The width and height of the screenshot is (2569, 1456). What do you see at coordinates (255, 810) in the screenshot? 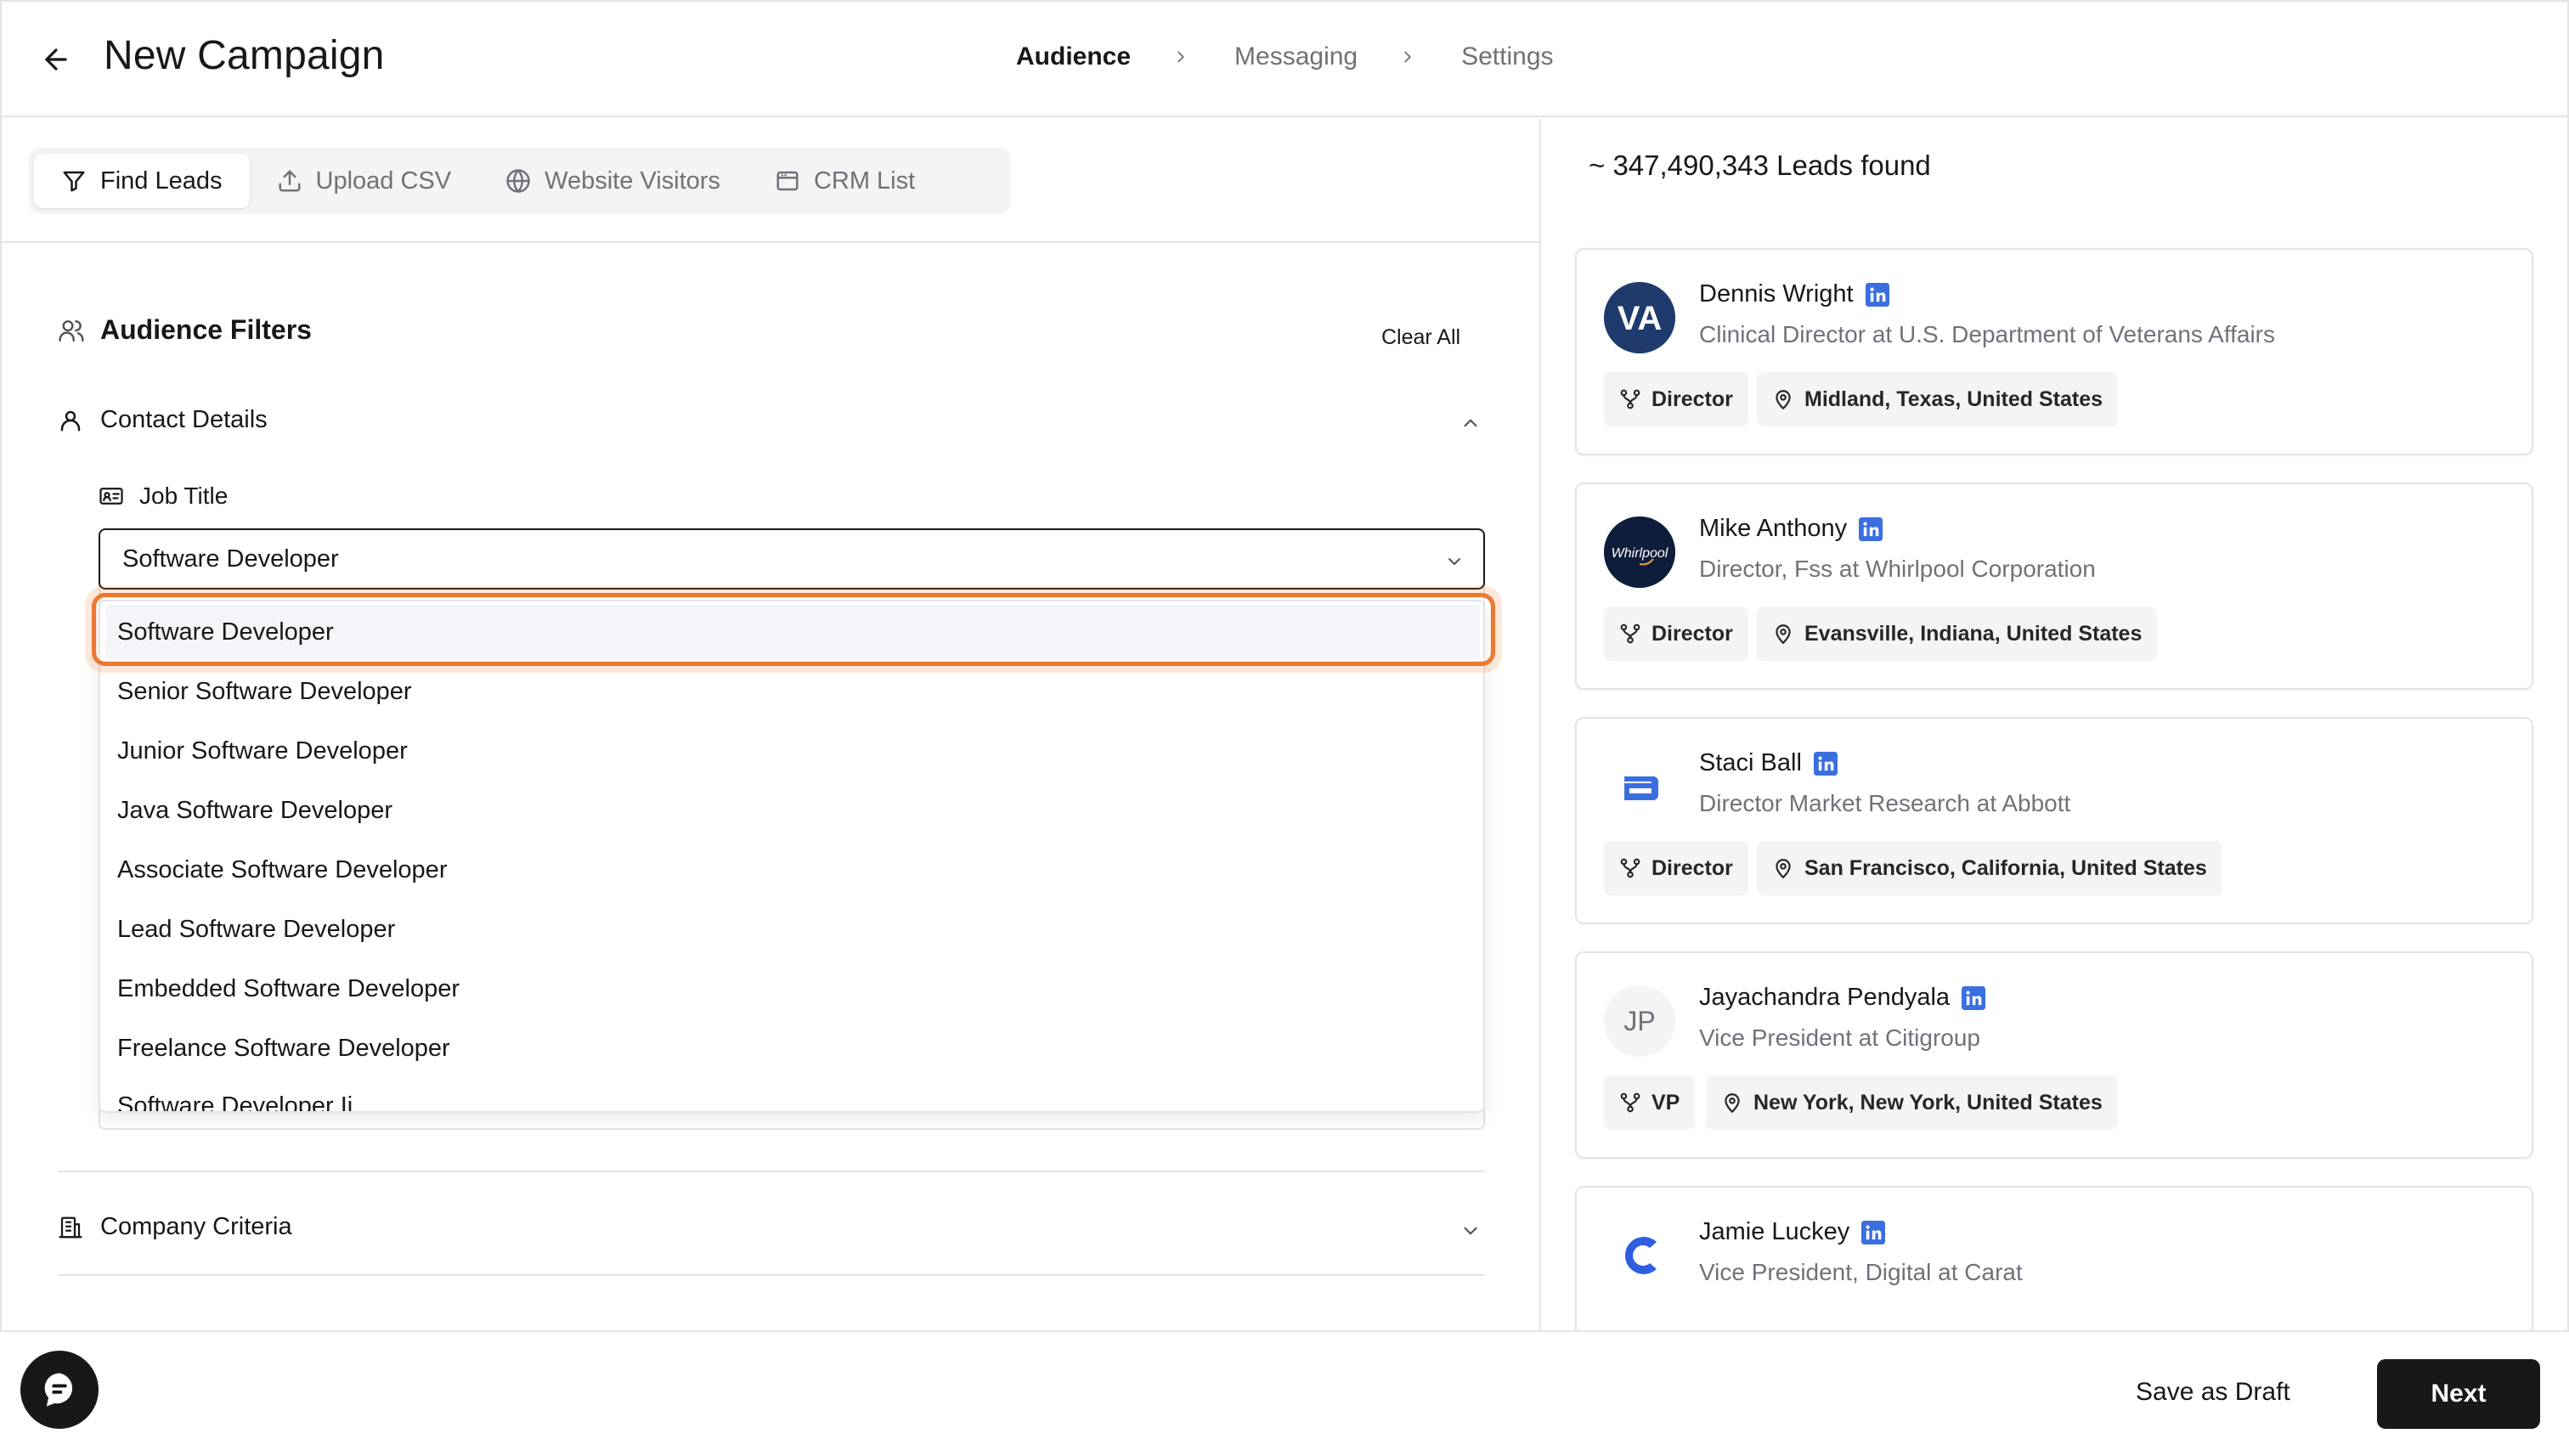
I see `dropdown-option: Java Software Developer` at bounding box center [255, 810].